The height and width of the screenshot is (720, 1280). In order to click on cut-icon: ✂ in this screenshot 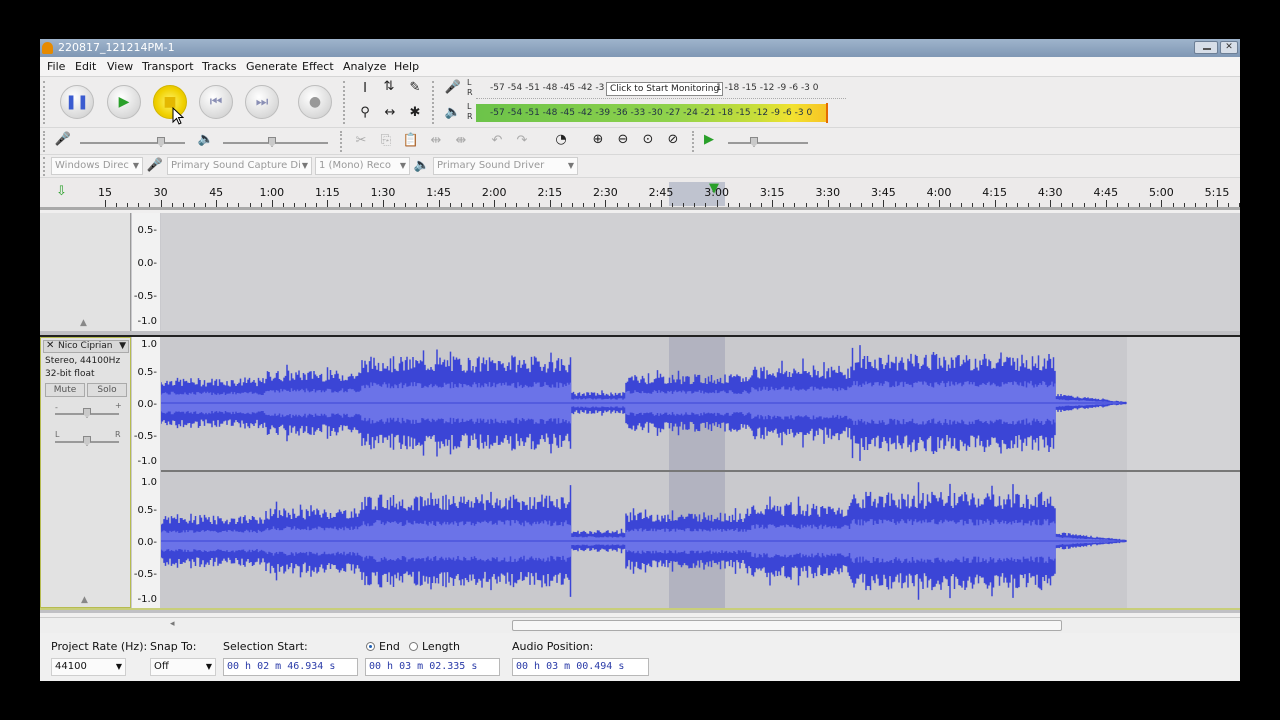, I will do `click(361, 140)`.